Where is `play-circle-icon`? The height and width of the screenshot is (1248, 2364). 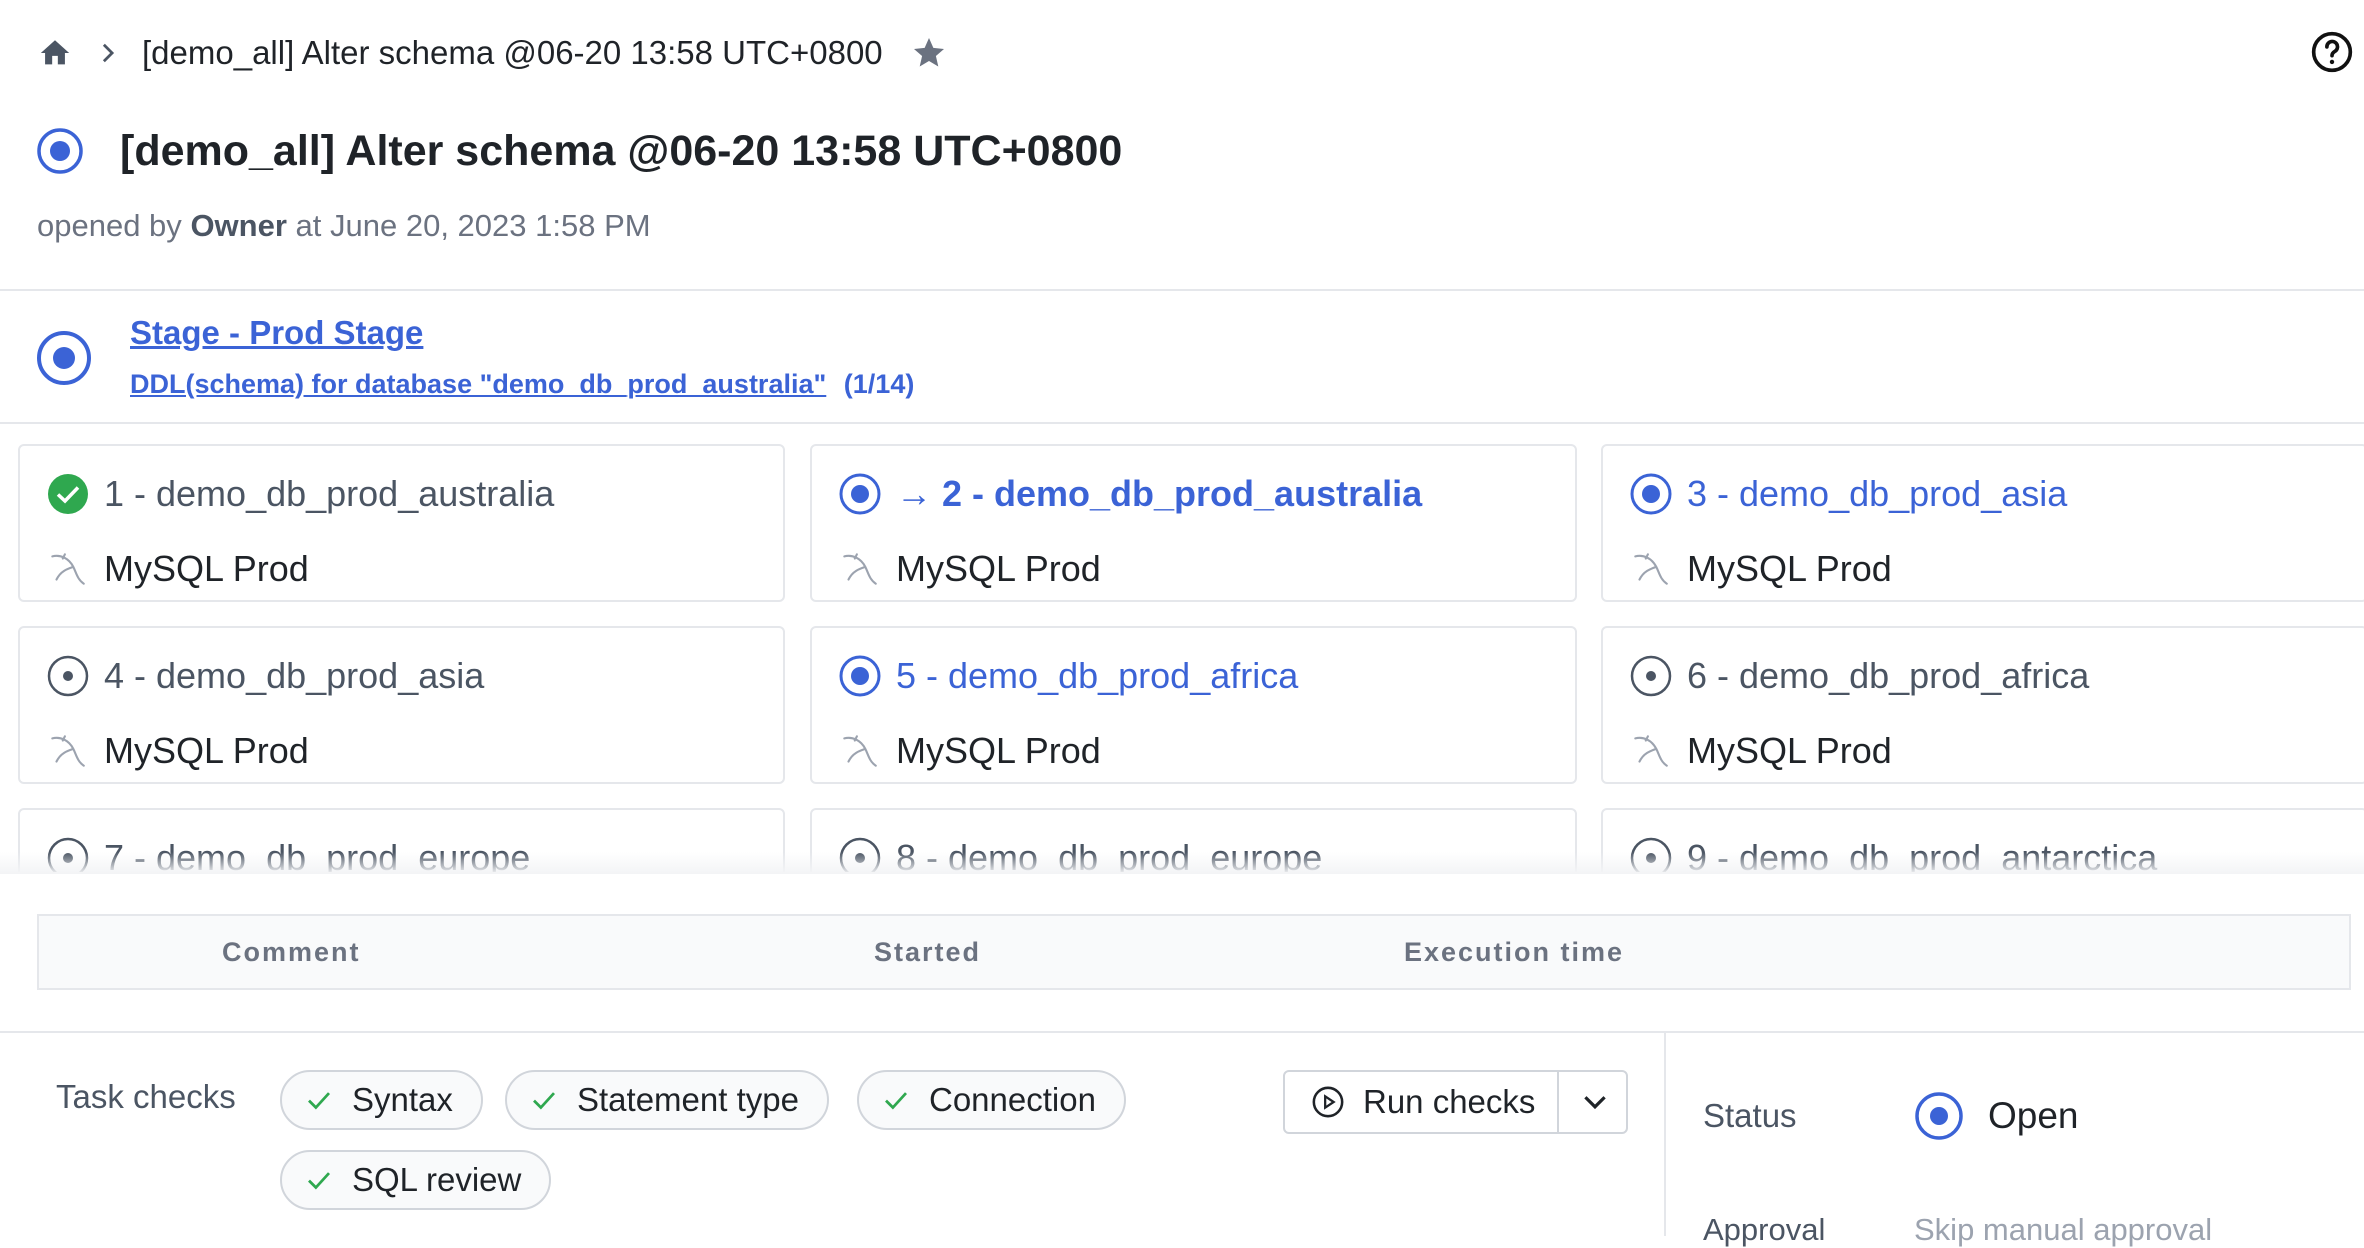 play-circle-icon is located at coordinates (1328, 1102).